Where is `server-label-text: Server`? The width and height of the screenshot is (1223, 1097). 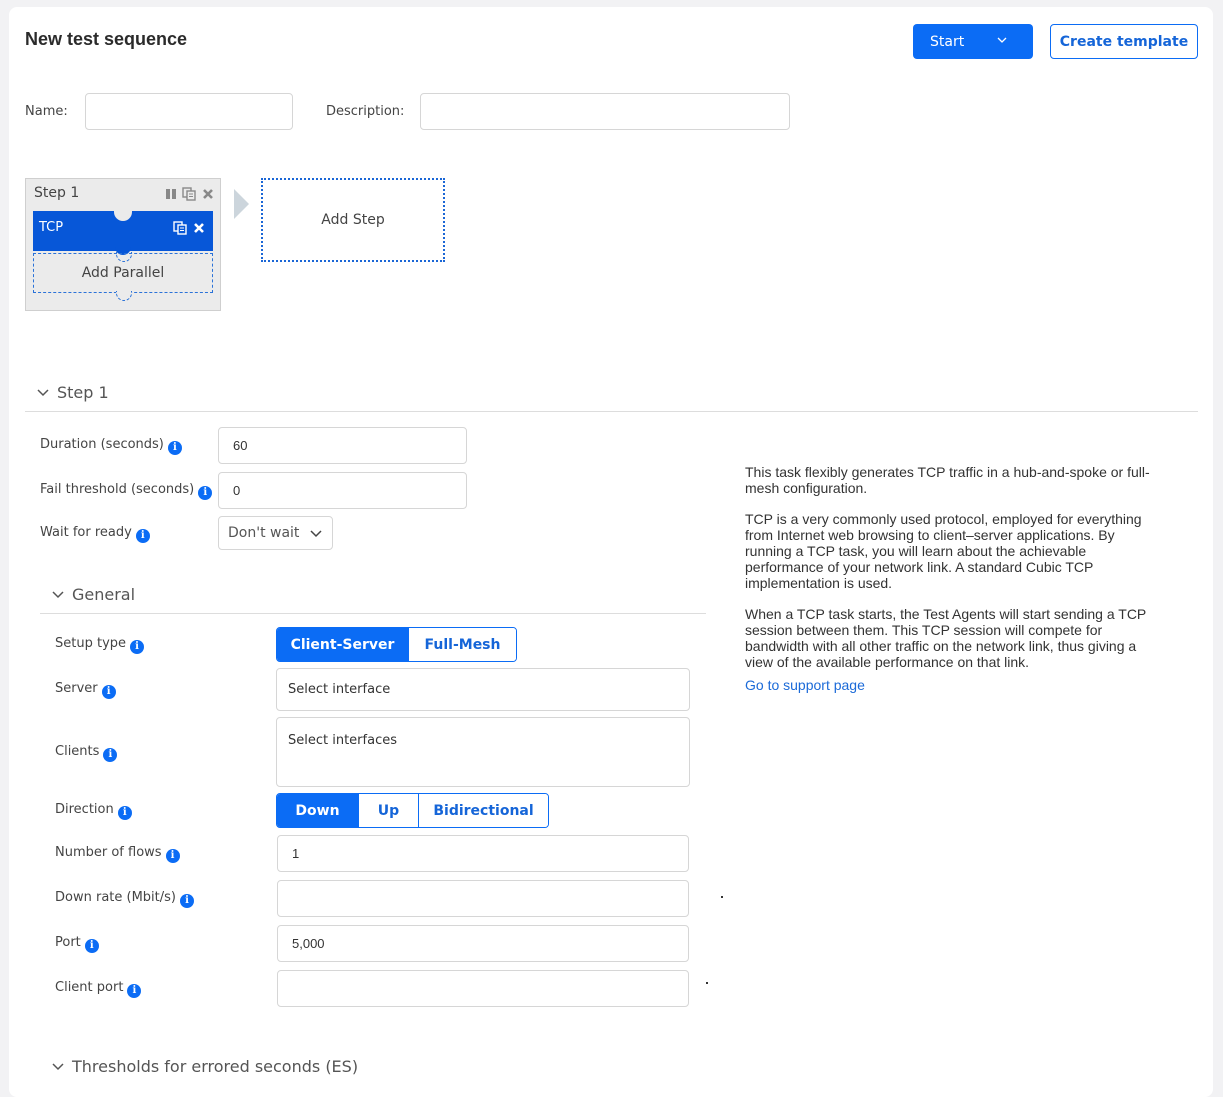 server-label-text: Server is located at coordinates (76, 688).